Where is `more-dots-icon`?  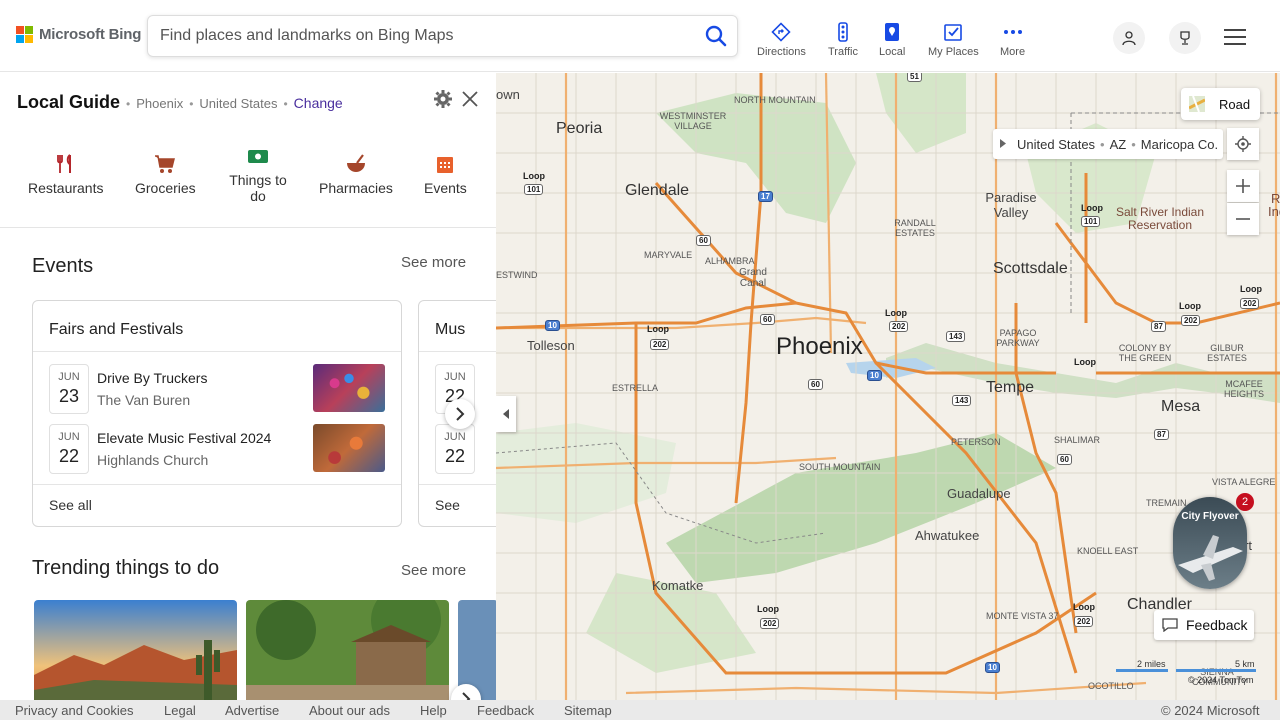
more-dots-icon is located at coordinates (1012, 32).